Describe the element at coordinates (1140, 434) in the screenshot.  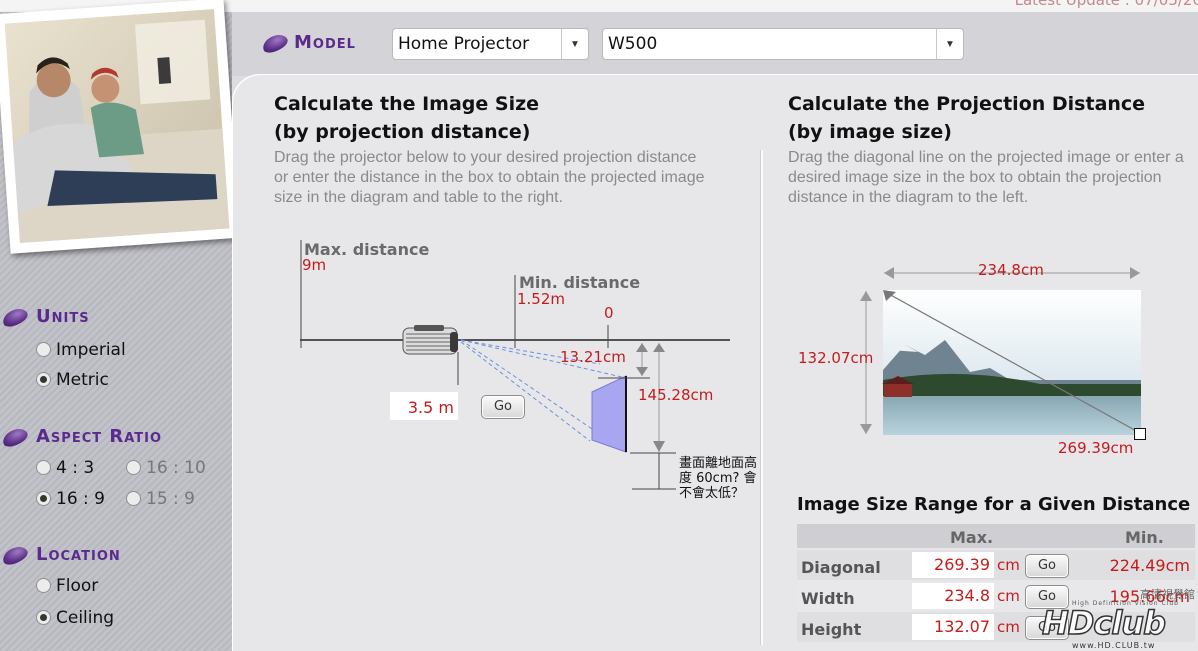
I see `diagonal-drag-handle` at that location.